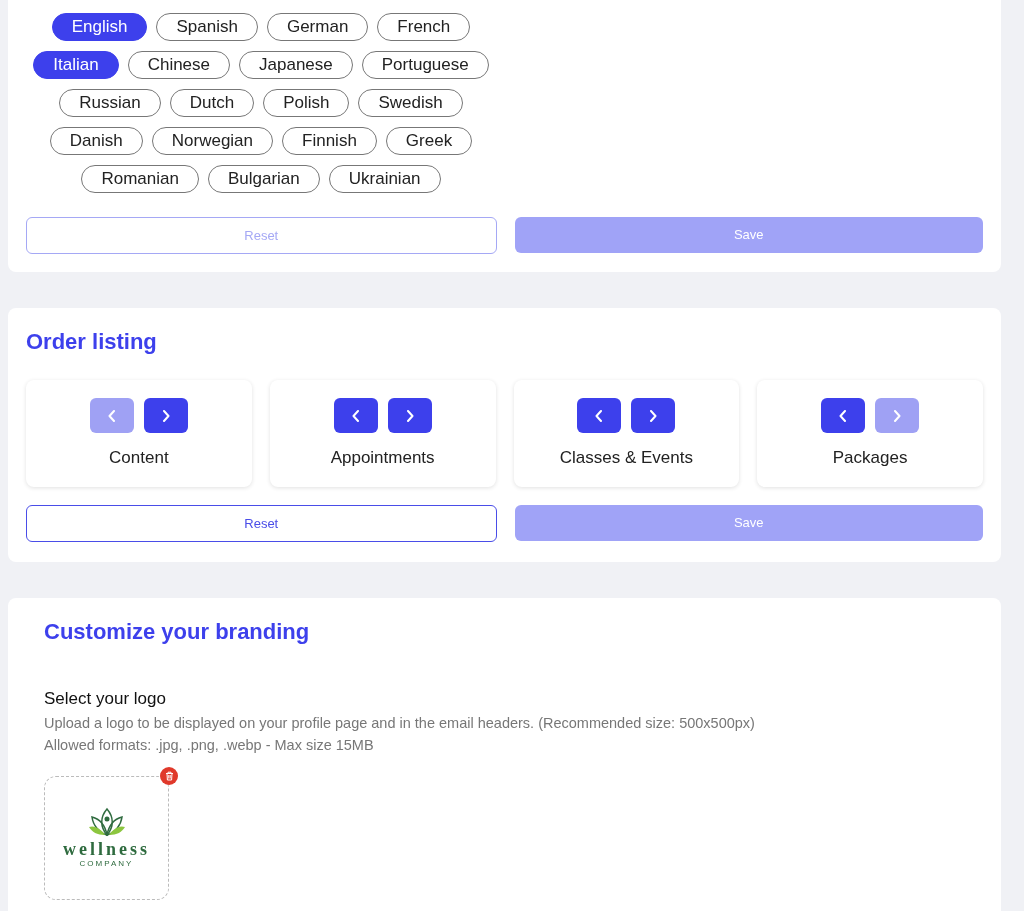  What do you see at coordinates (209, 745) in the screenshot?
I see `help-text: Allowed formats: .jpg, .png, .webp - Max size 15MB` at bounding box center [209, 745].